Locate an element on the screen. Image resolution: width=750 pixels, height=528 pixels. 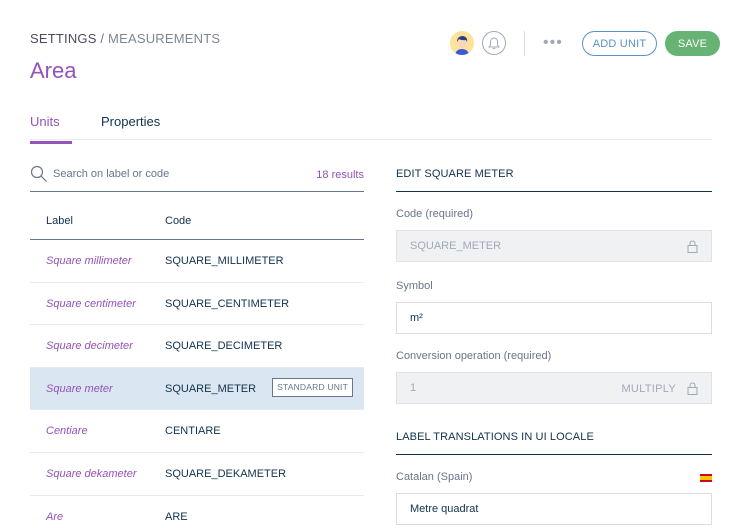
unit-label: Square centimeter is located at coordinates (91, 303).